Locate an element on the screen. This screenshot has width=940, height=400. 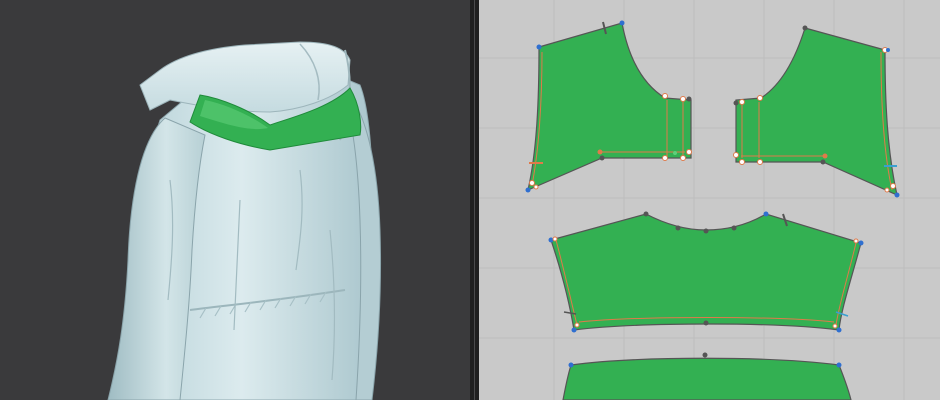
pattern-piece-back-lower is located at coordinates (707, 376).